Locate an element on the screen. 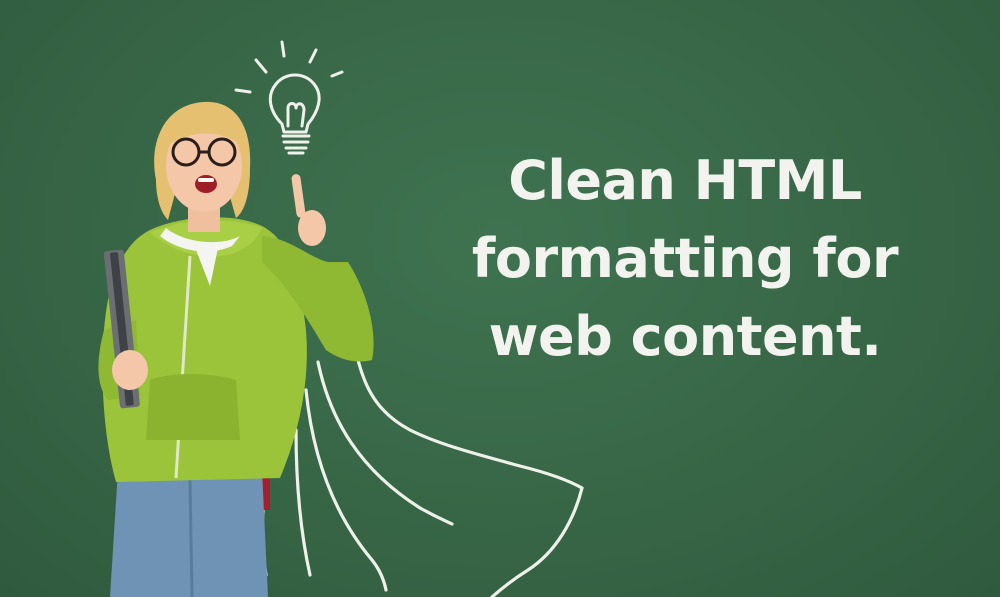 The width and height of the screenshot is (1000, 597). headline-line-2: formatting for is located at coordinates (685, 258).